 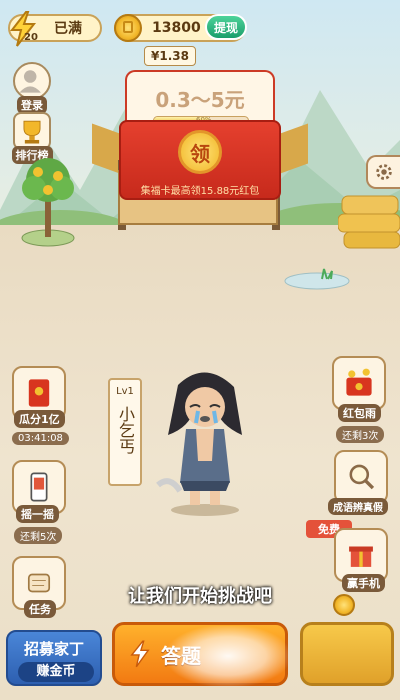 I want to click on coin-amount: 13800, so click(x=176, y=28).